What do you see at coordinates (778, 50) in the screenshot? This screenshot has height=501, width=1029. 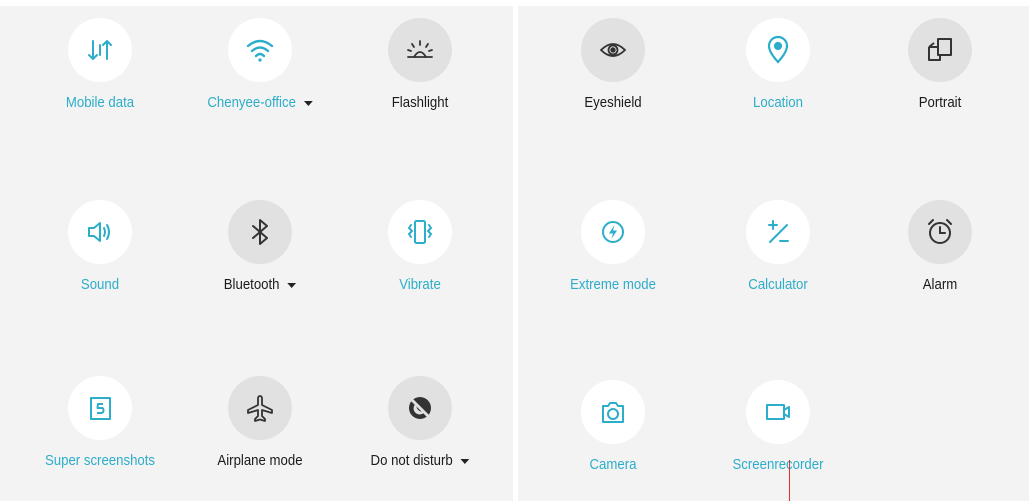 I see `location-pin-icon` at bounding box center [778, 50].